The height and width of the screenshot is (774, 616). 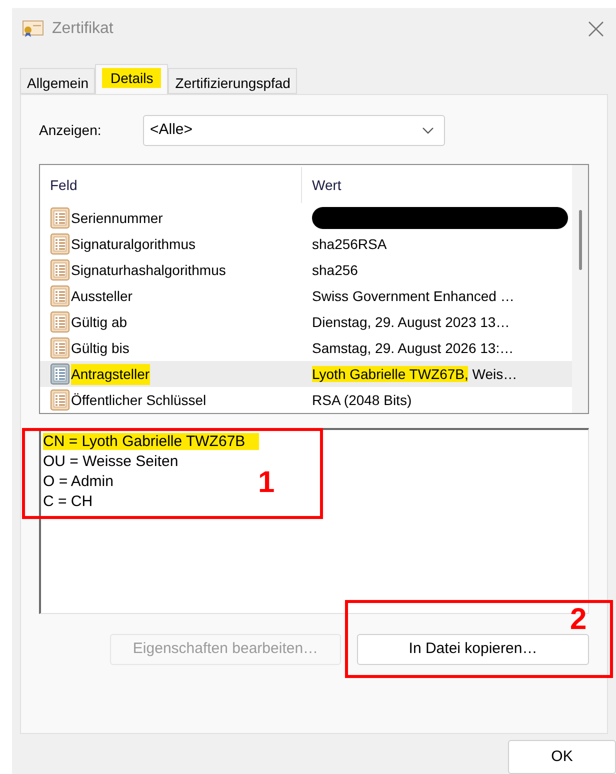 What do you see at coordinates (83, 29) in the screenshot?
I see `window-title: Zertifikat` at bounding box center [83, 29].